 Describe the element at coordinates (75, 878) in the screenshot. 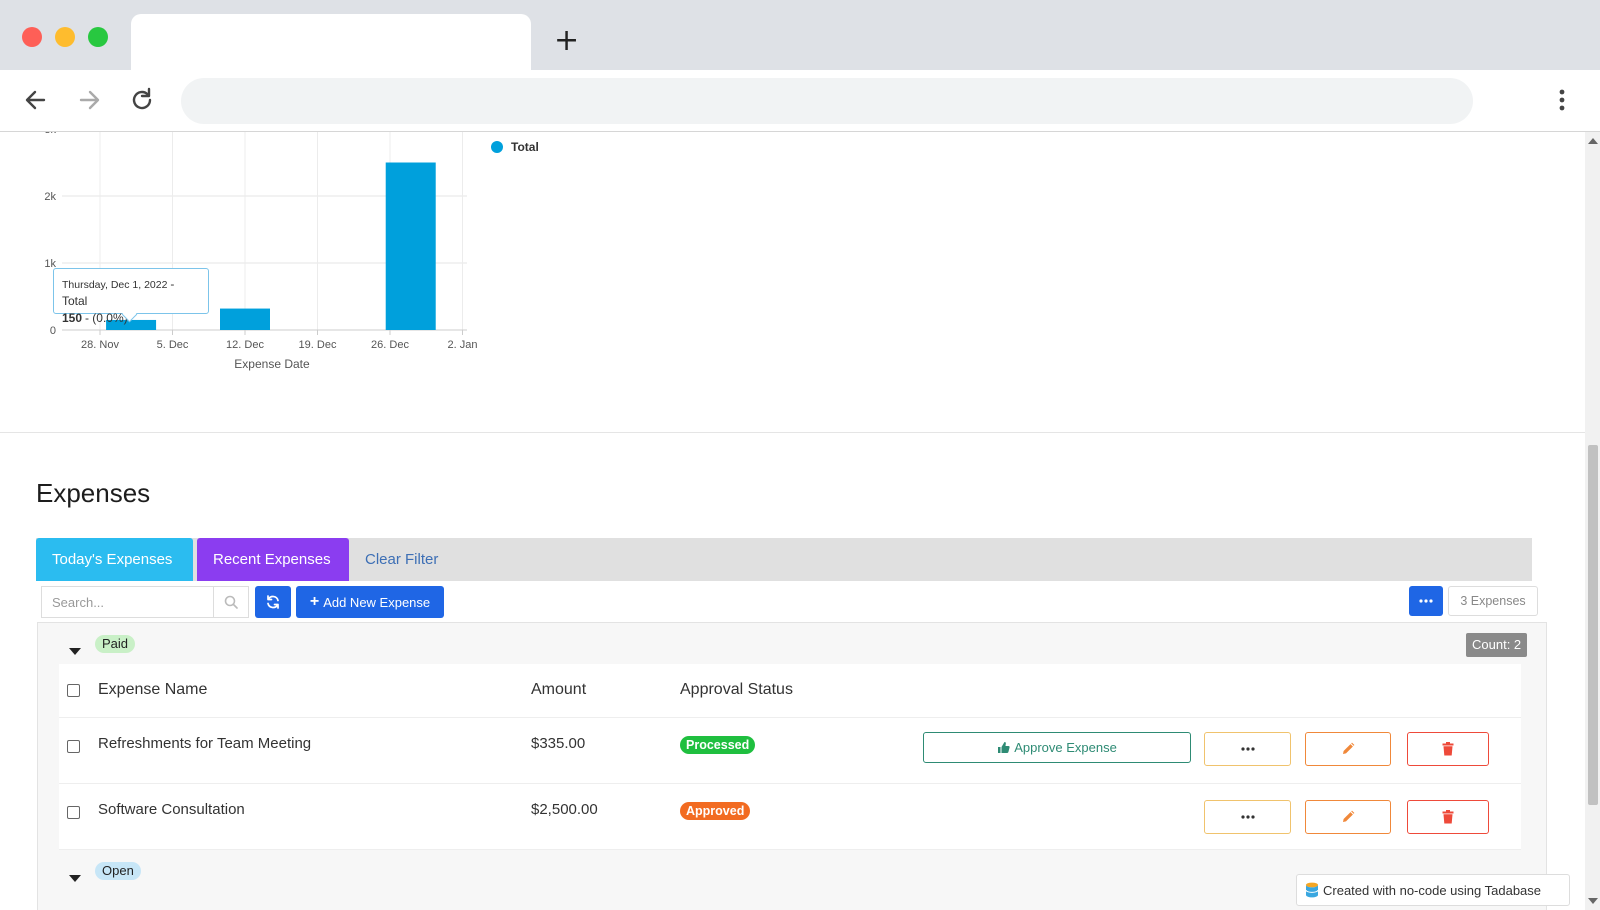

I see `collapse-group-open-icon` at that location.